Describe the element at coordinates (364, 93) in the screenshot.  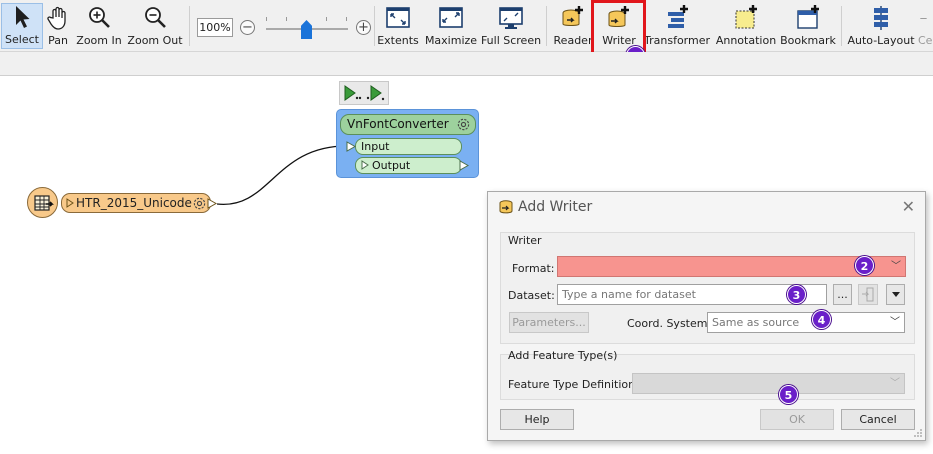
I see `transformer-mini-toolbar` at that location.